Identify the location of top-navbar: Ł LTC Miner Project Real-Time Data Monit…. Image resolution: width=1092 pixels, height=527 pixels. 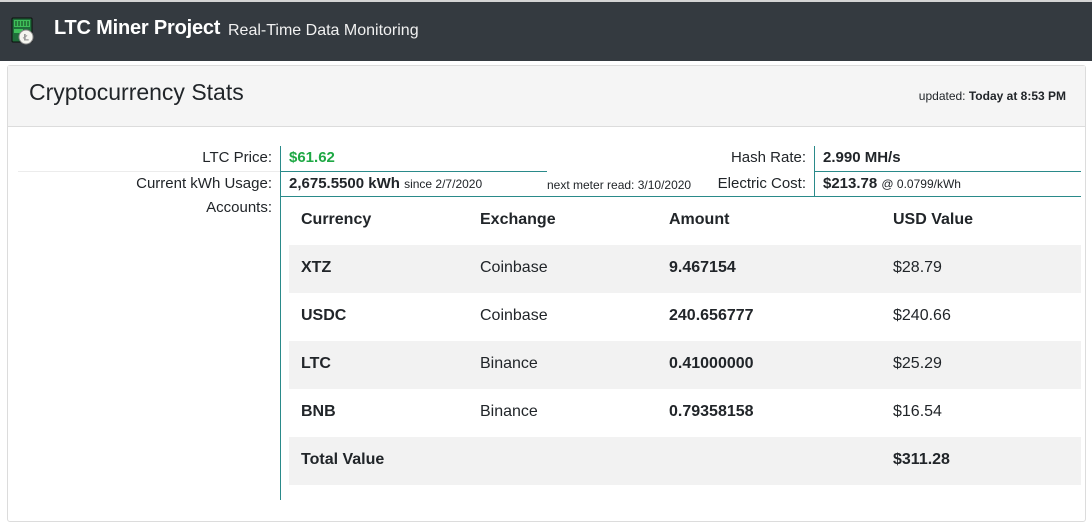
(546, 30).